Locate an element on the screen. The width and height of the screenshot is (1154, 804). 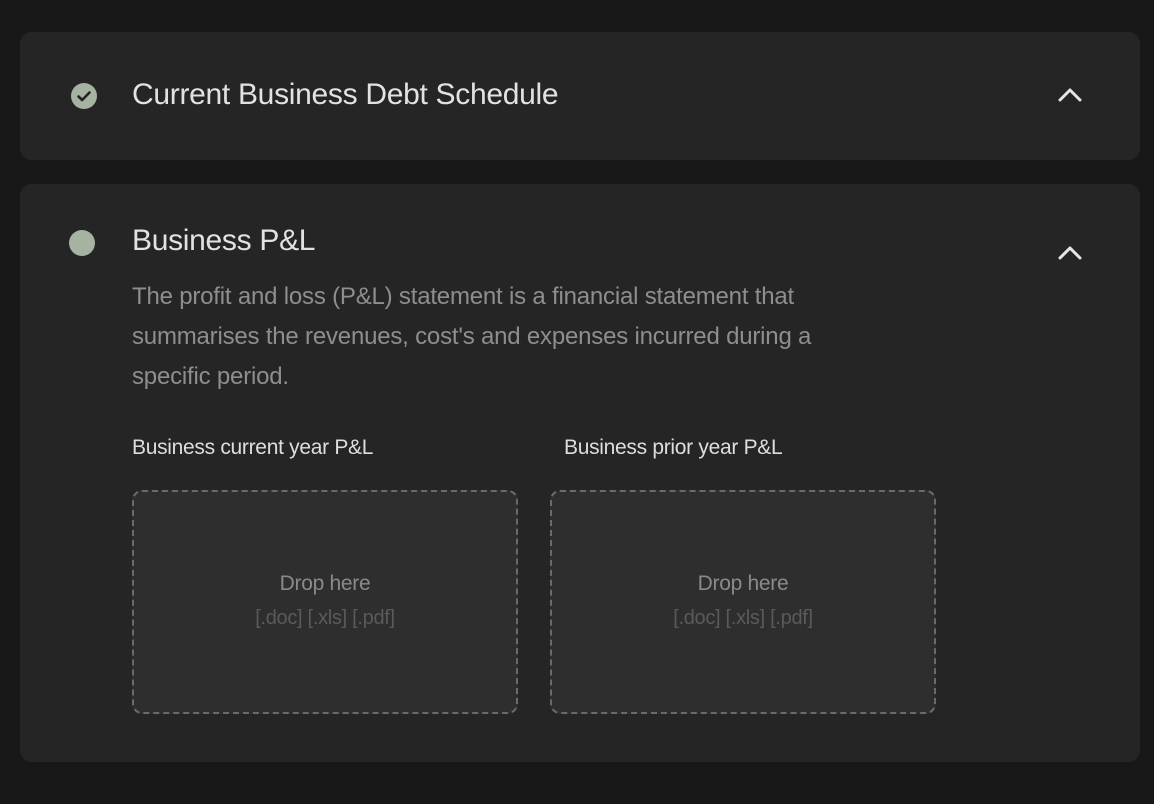
prior-year-pl-label: Business prior year P&L is located at coordinates (673, 447).